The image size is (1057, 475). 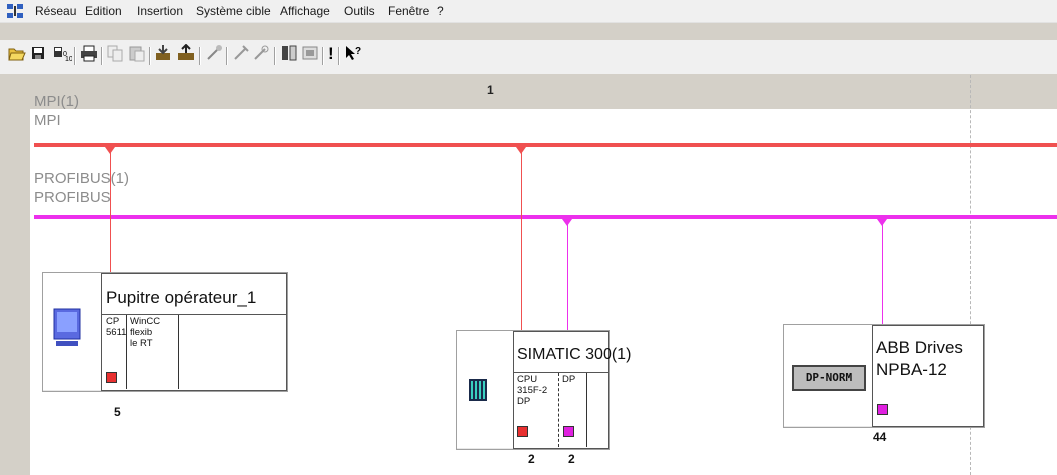 I want to click on station-abb-module-frame: ABB Drives NPBA-12, so click(x=928, y=376).